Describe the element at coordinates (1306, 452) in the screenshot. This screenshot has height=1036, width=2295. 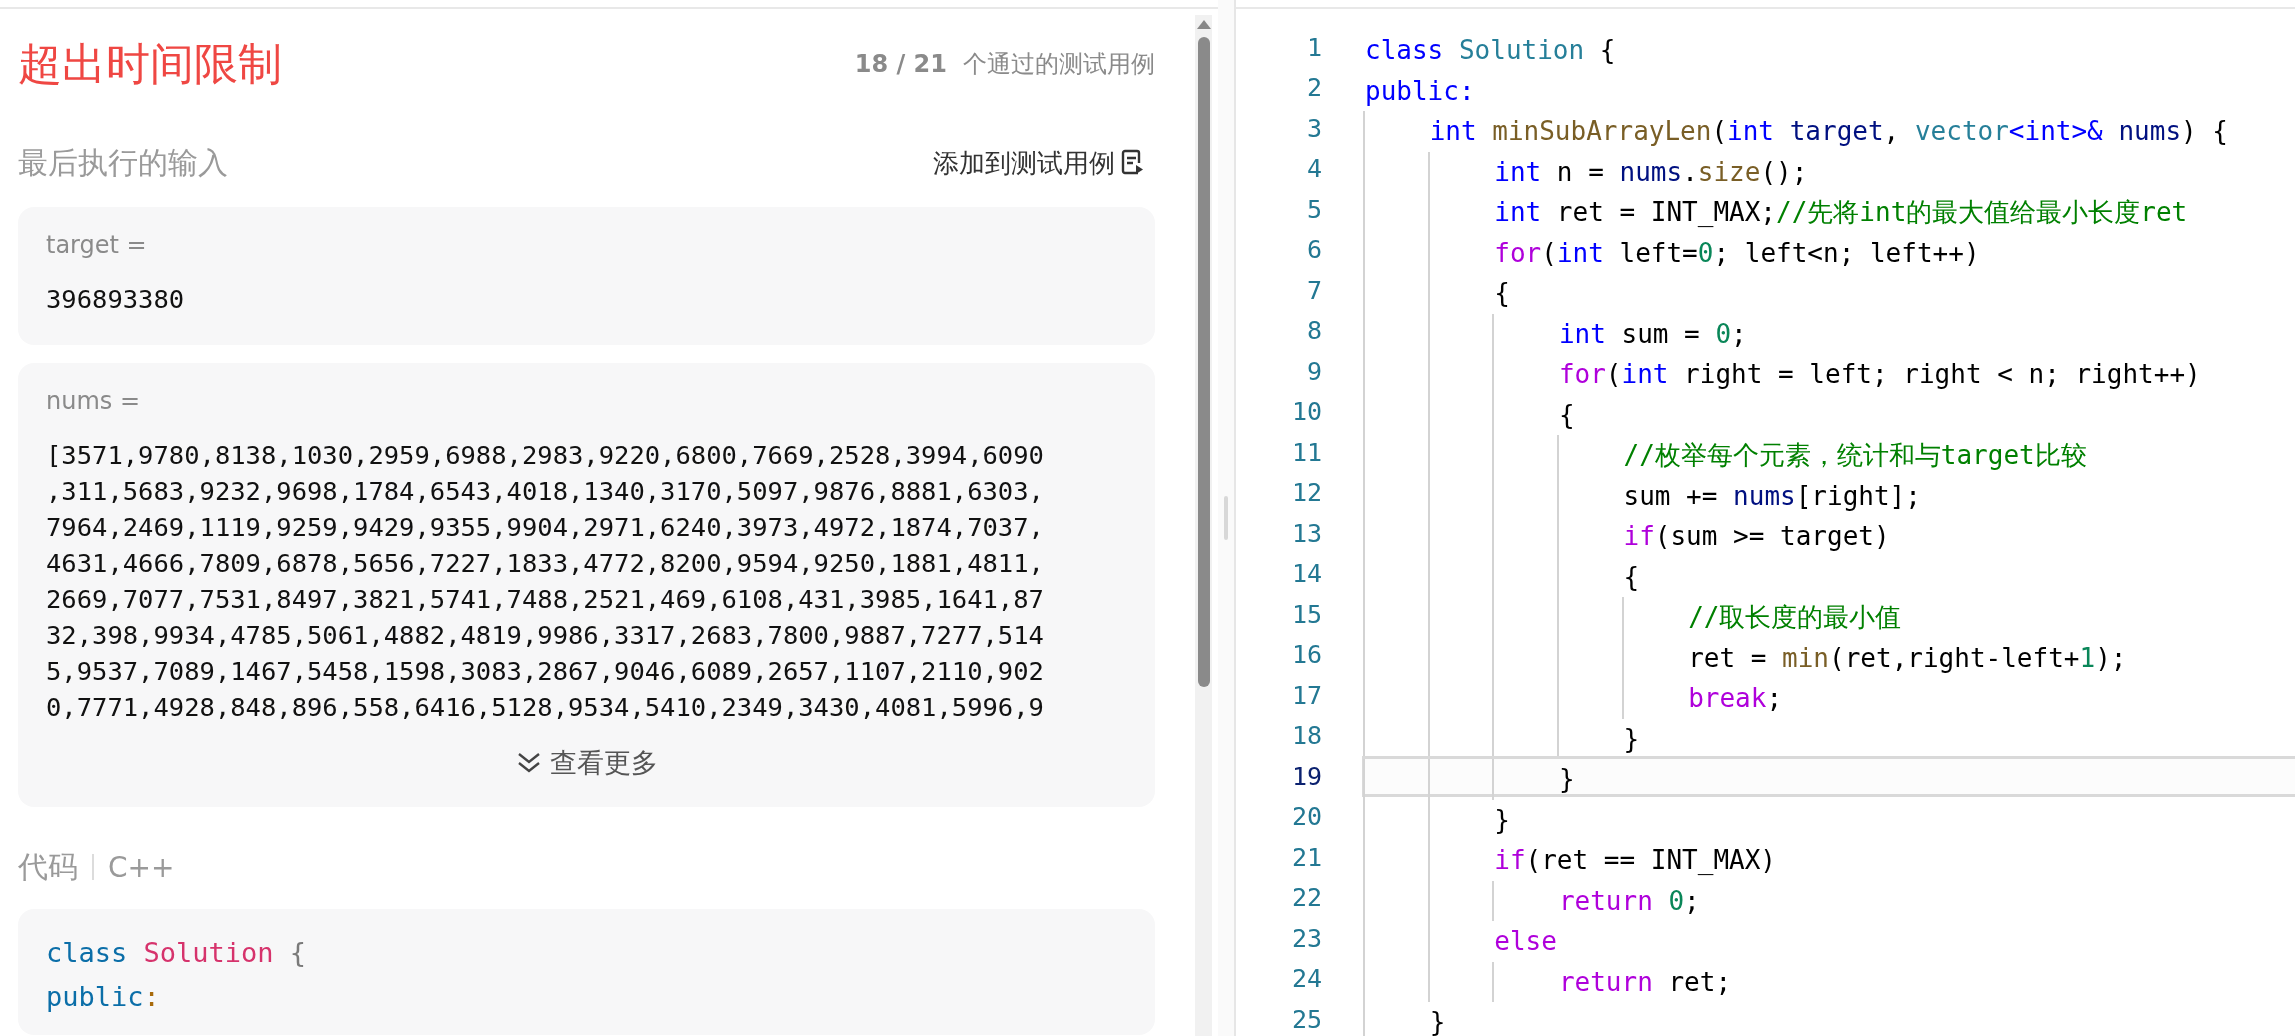
I see `line-number: 11` at that location.